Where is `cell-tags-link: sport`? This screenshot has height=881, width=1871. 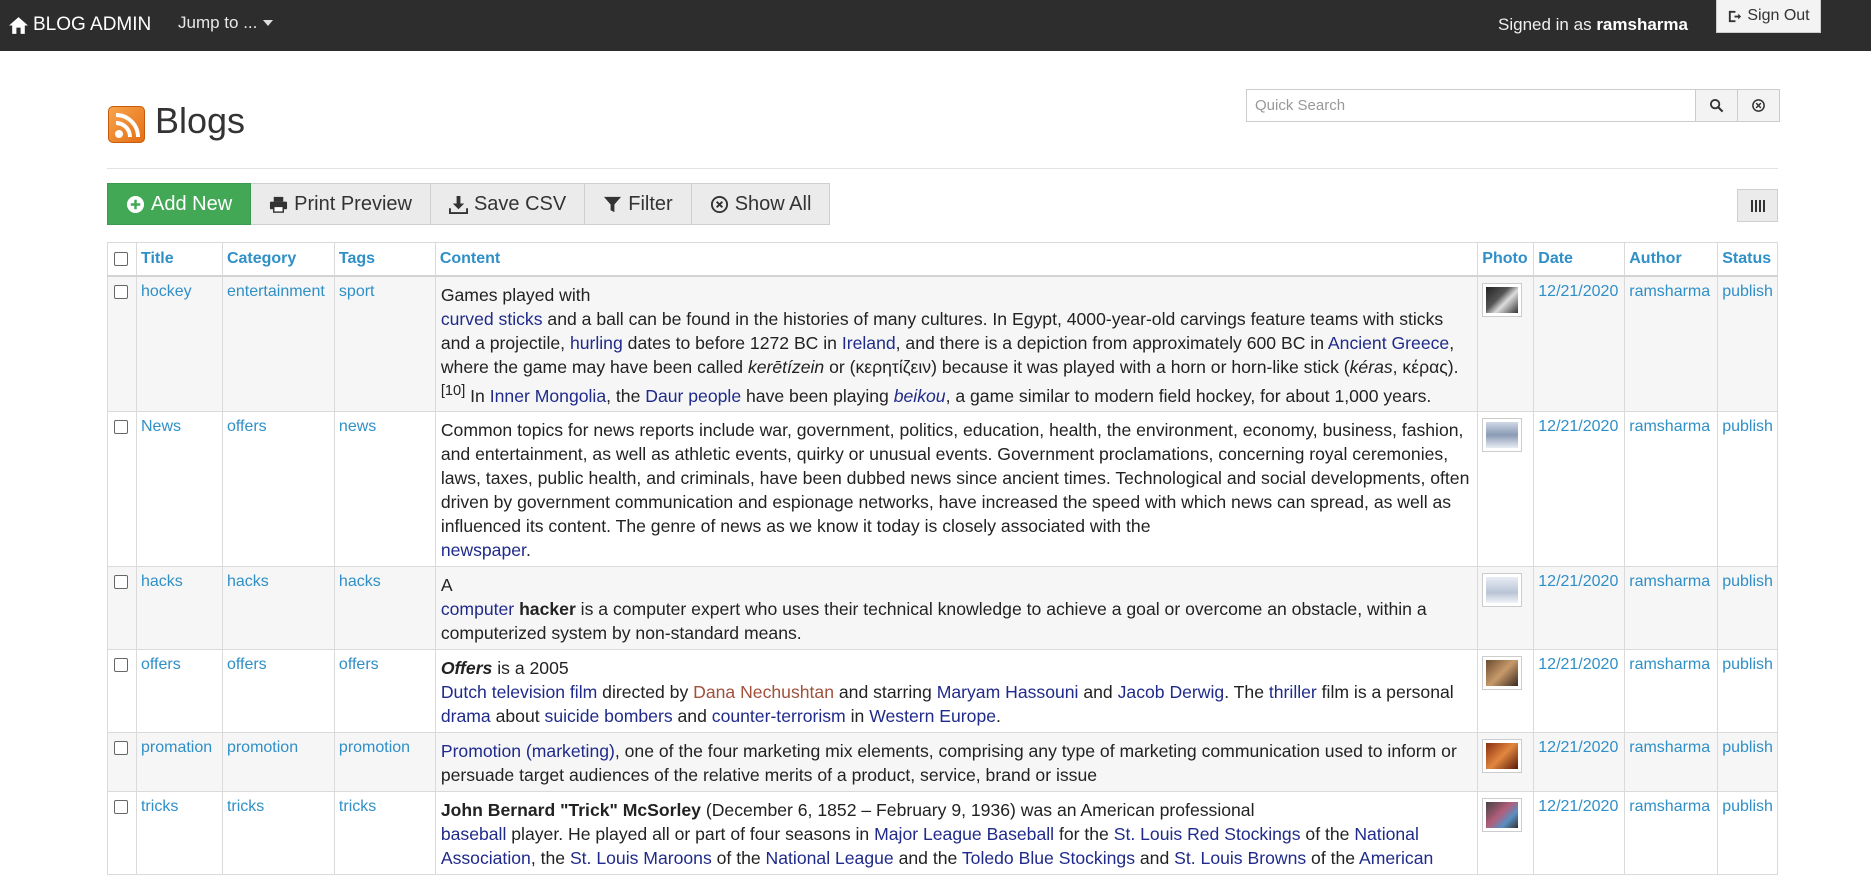 cell-tags-link: sport is located at coordinates (357, 291).